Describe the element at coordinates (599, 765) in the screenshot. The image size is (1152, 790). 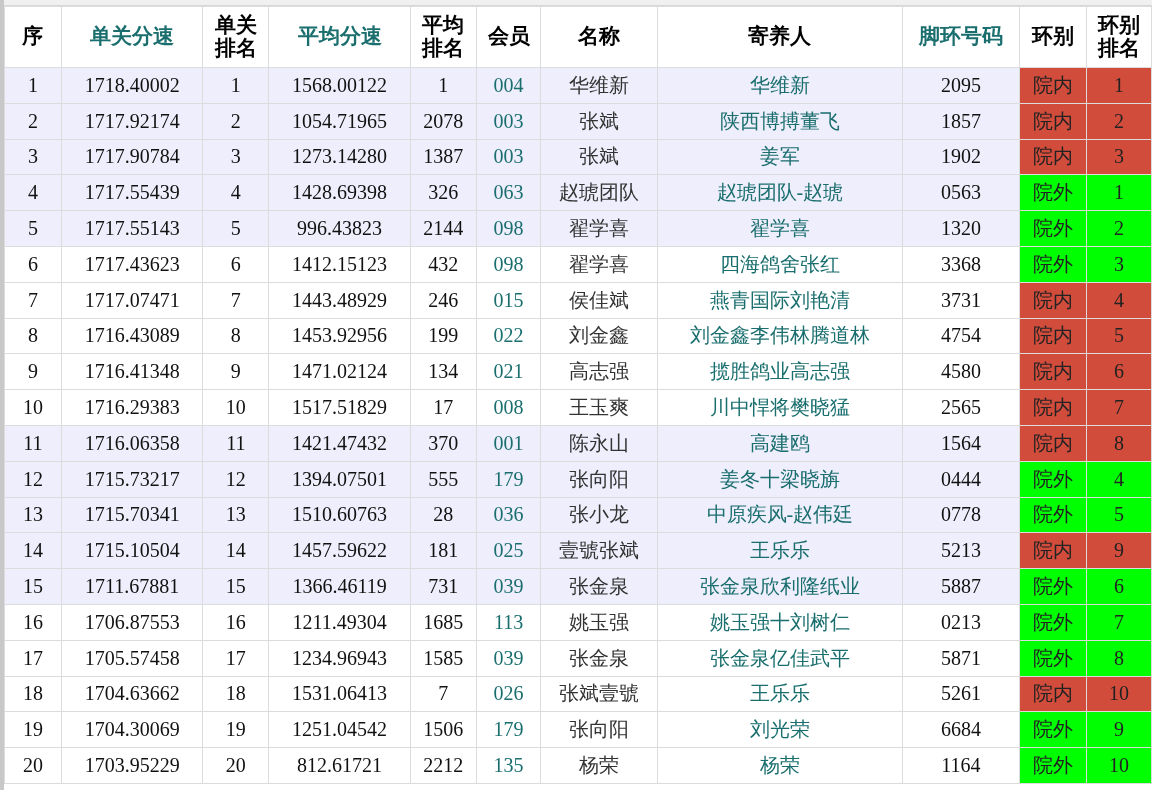
I see `table-cell: 杨荣` at that location.